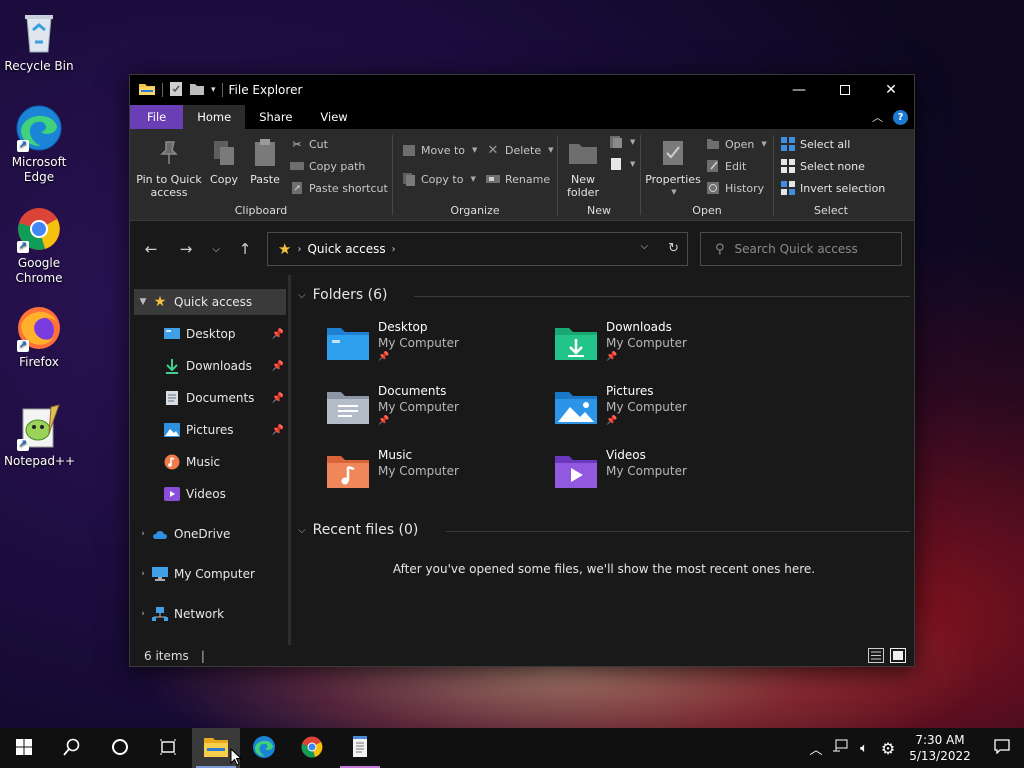 Image resolution: width=1024 pixels, height=768 pixels. What do you see at coordinates (726, 166) in the screenshot?
I see `edit-button: Edit` at bounding box center [726, 166].